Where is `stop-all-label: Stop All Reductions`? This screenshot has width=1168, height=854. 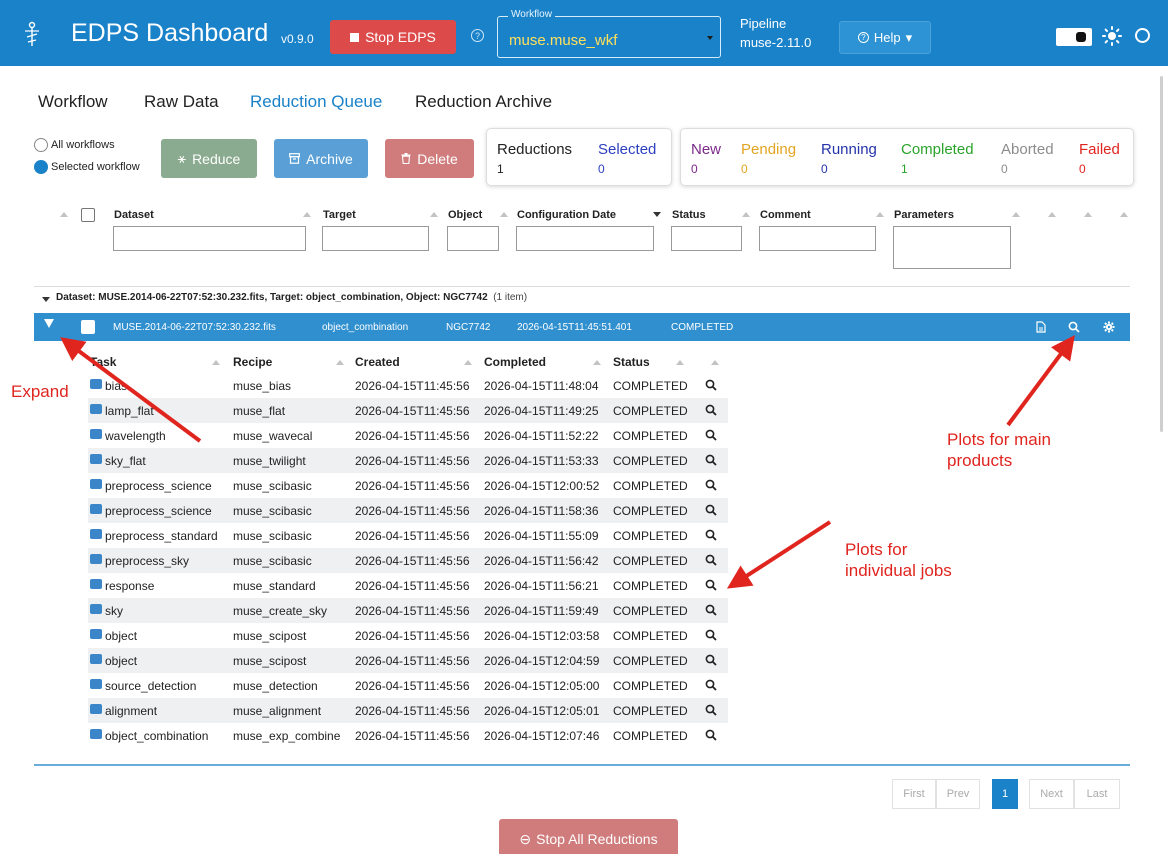
stop-all-label: Stop All Reductions is located at coordinates (597, 839).